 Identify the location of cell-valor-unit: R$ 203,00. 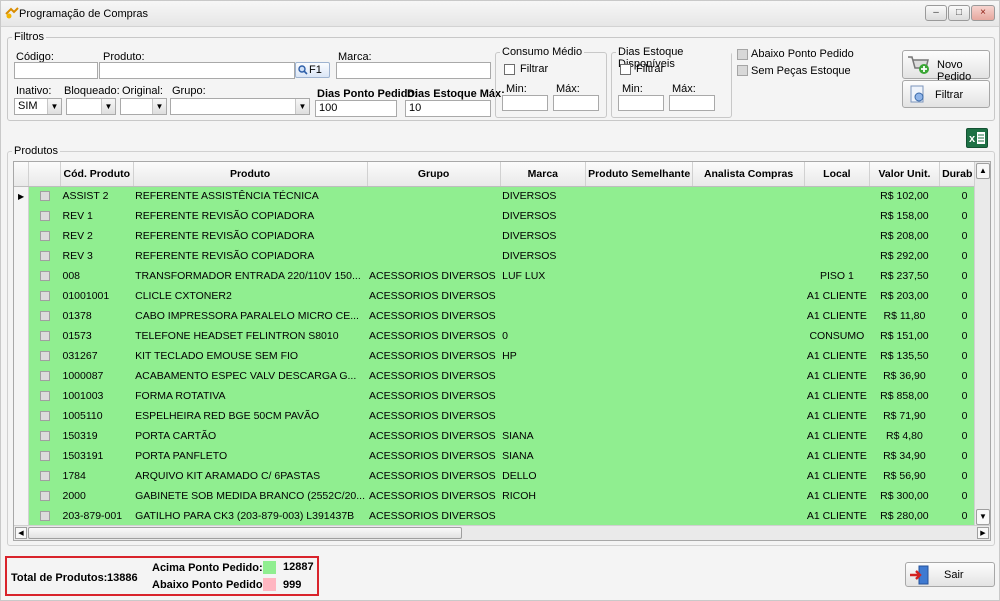
(904, 296).